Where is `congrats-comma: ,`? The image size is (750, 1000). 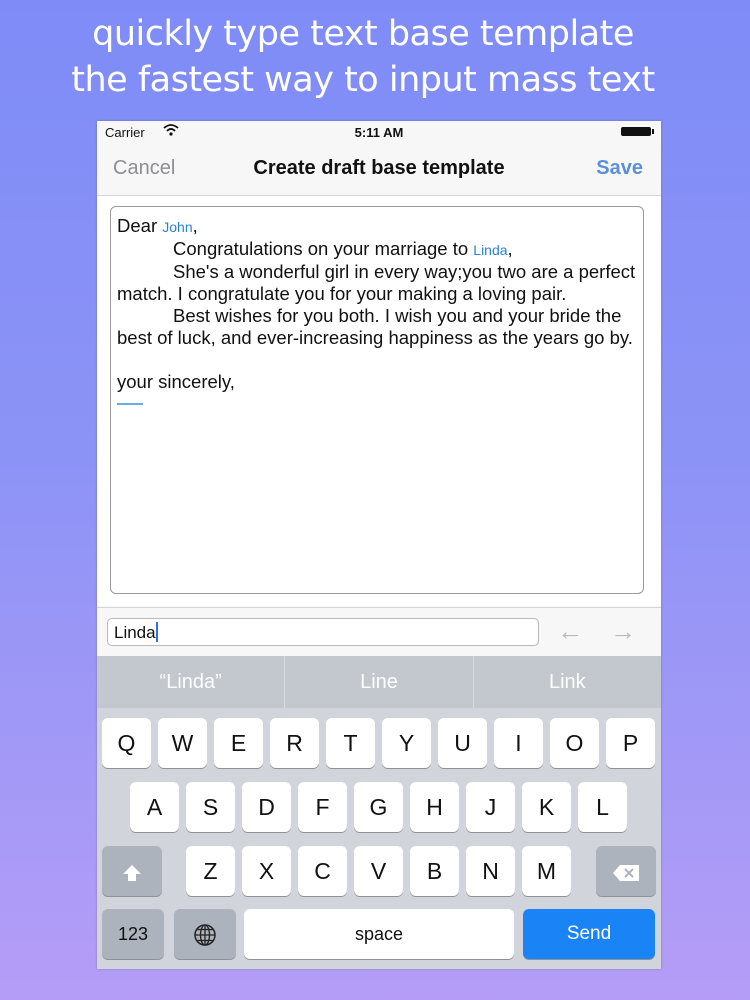 congrats-comma: , is located at coordinates (510, 248).